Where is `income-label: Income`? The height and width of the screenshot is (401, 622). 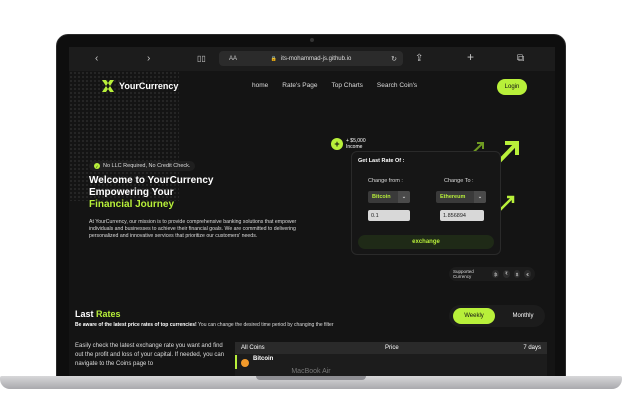 income-label: Income is located at coordinates (354, 147).